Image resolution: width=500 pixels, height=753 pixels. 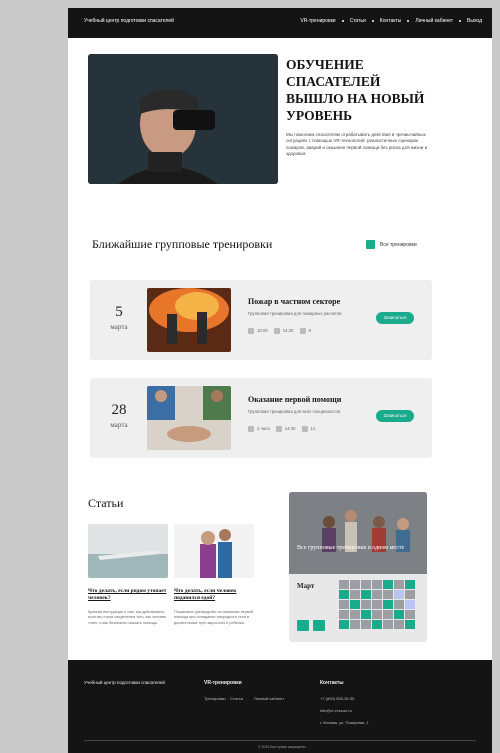 I want to click on event-title: Пожар в частном секторе, so click(x=294, y=301).